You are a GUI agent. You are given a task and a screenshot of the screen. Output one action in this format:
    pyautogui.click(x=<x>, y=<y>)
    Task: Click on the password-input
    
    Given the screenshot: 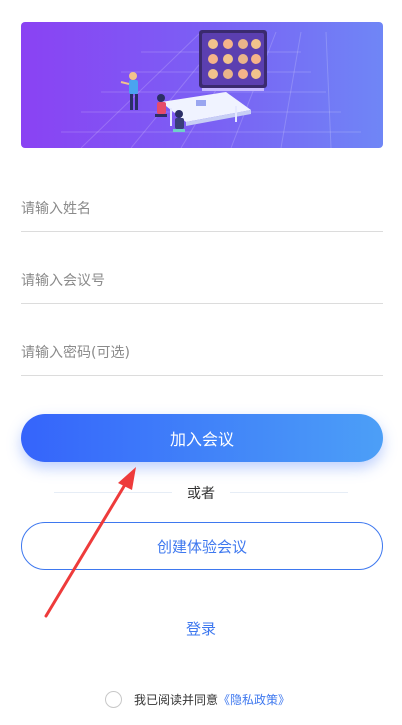 What is the action you would take?
    pyautogui.click(x=202, y=352)
    